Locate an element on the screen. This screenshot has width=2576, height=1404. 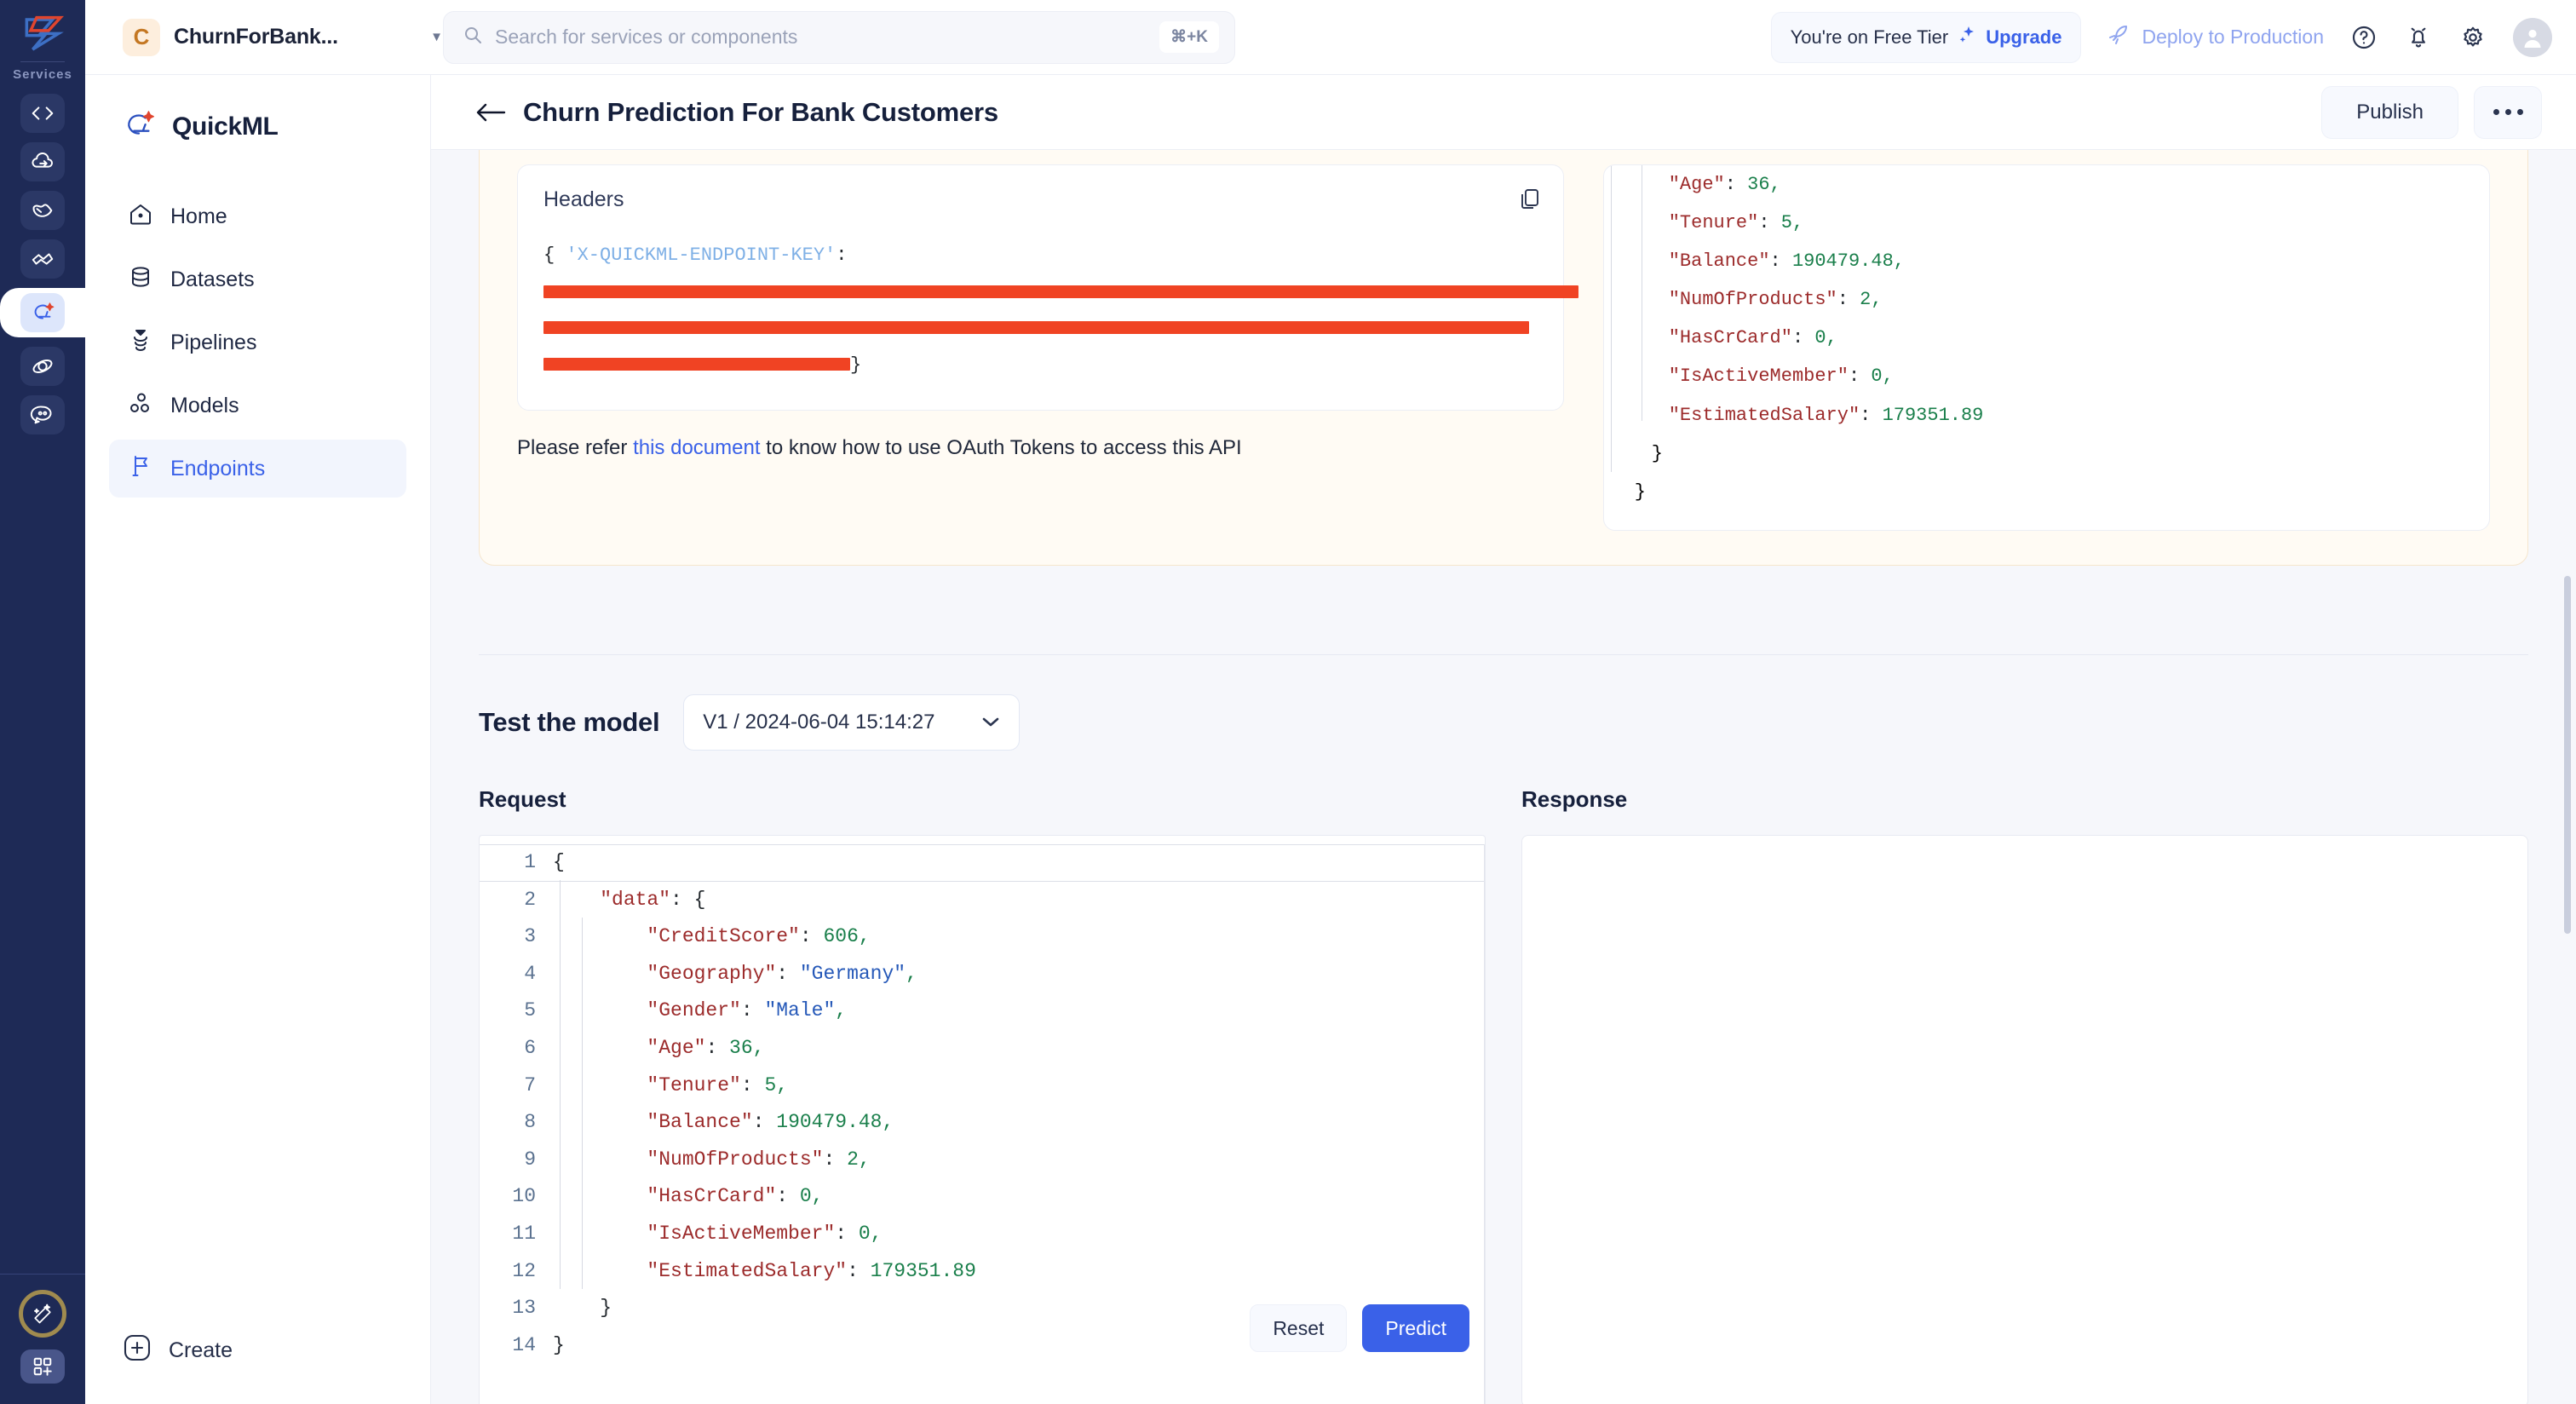
editor-line-number: 11 is located at coordinates (524, 1233).